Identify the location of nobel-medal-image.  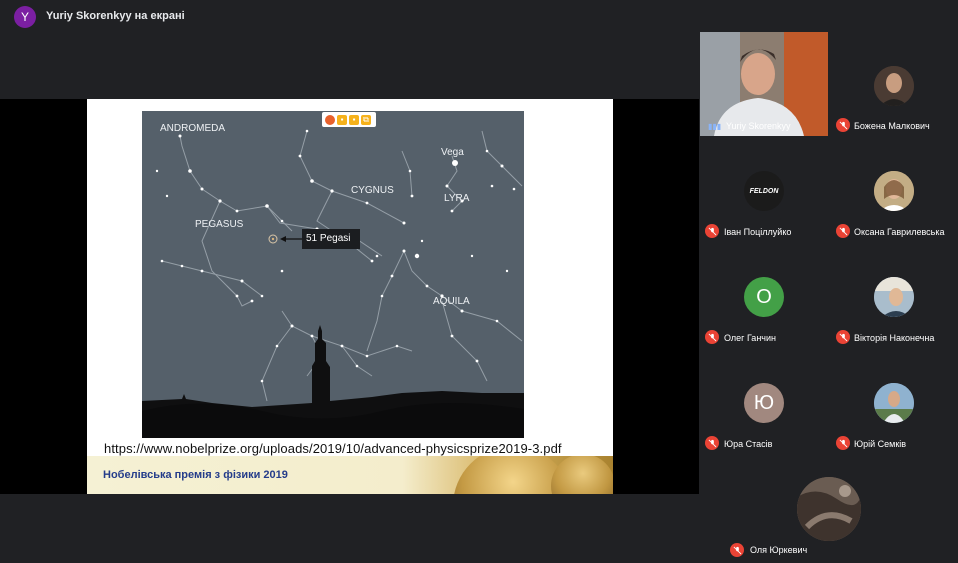
(523, 475).